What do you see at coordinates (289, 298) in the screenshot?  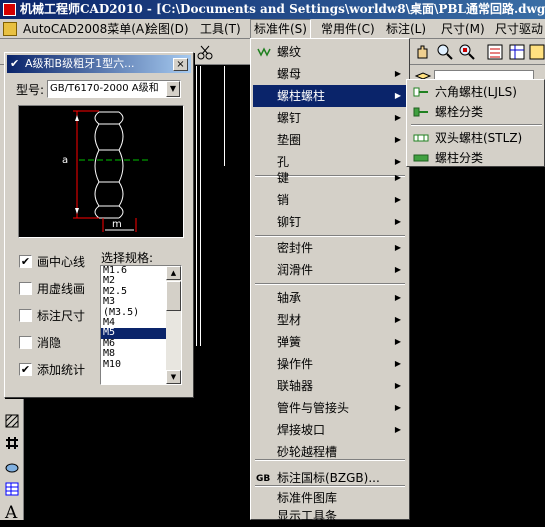 I see `menu-item-label: 轴承` at bounding box center [289, 298].